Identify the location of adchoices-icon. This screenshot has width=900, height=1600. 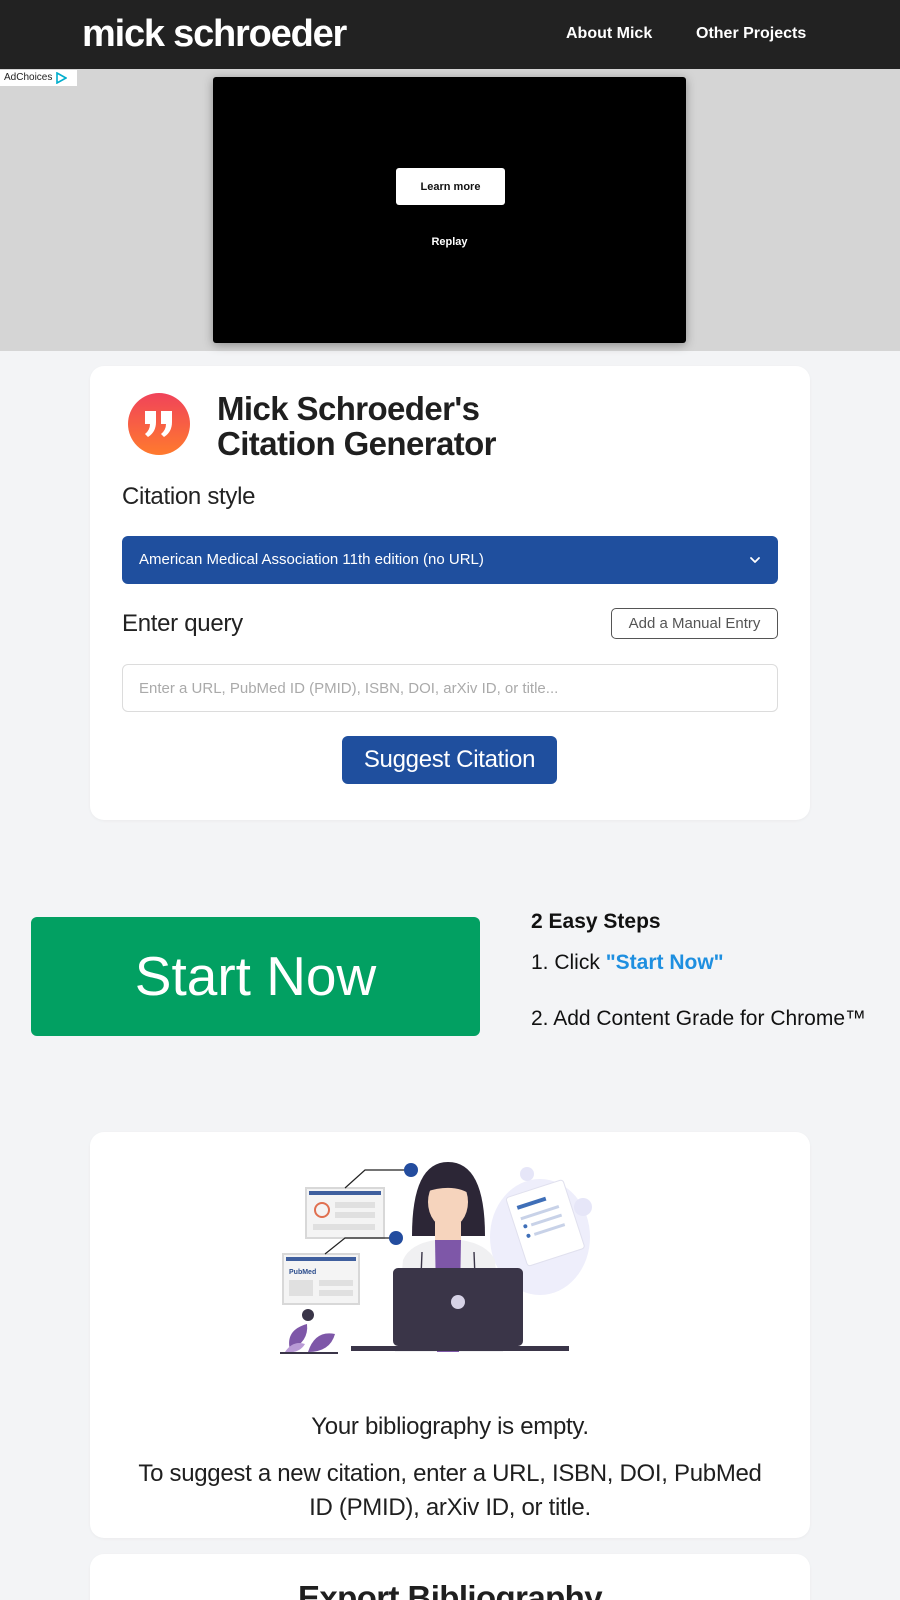
(62, 78).